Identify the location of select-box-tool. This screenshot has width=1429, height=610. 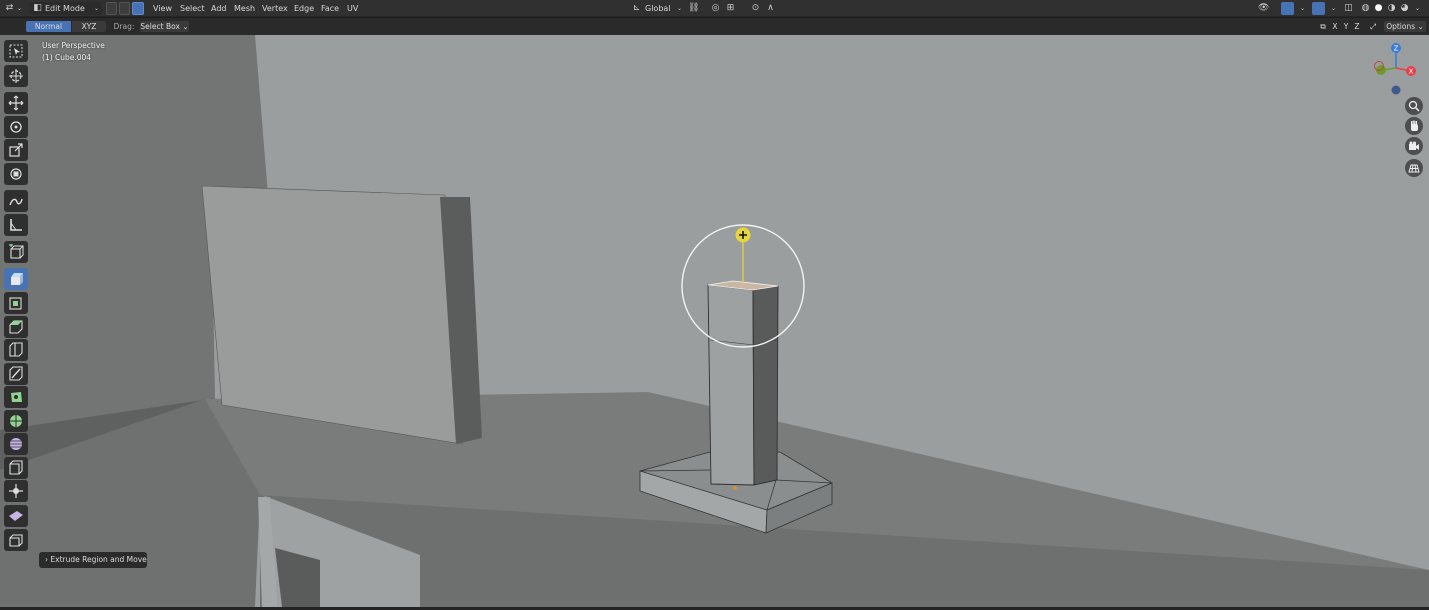
(16, 51).